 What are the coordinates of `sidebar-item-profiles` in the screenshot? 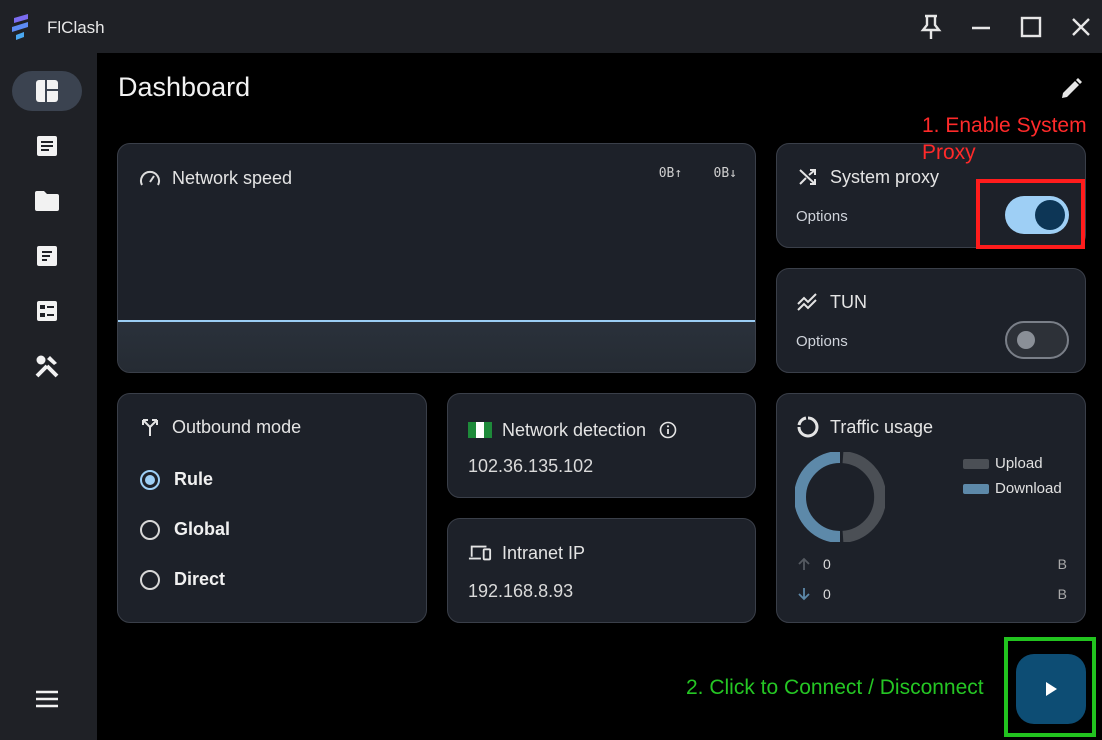 It's located at (47, 201).